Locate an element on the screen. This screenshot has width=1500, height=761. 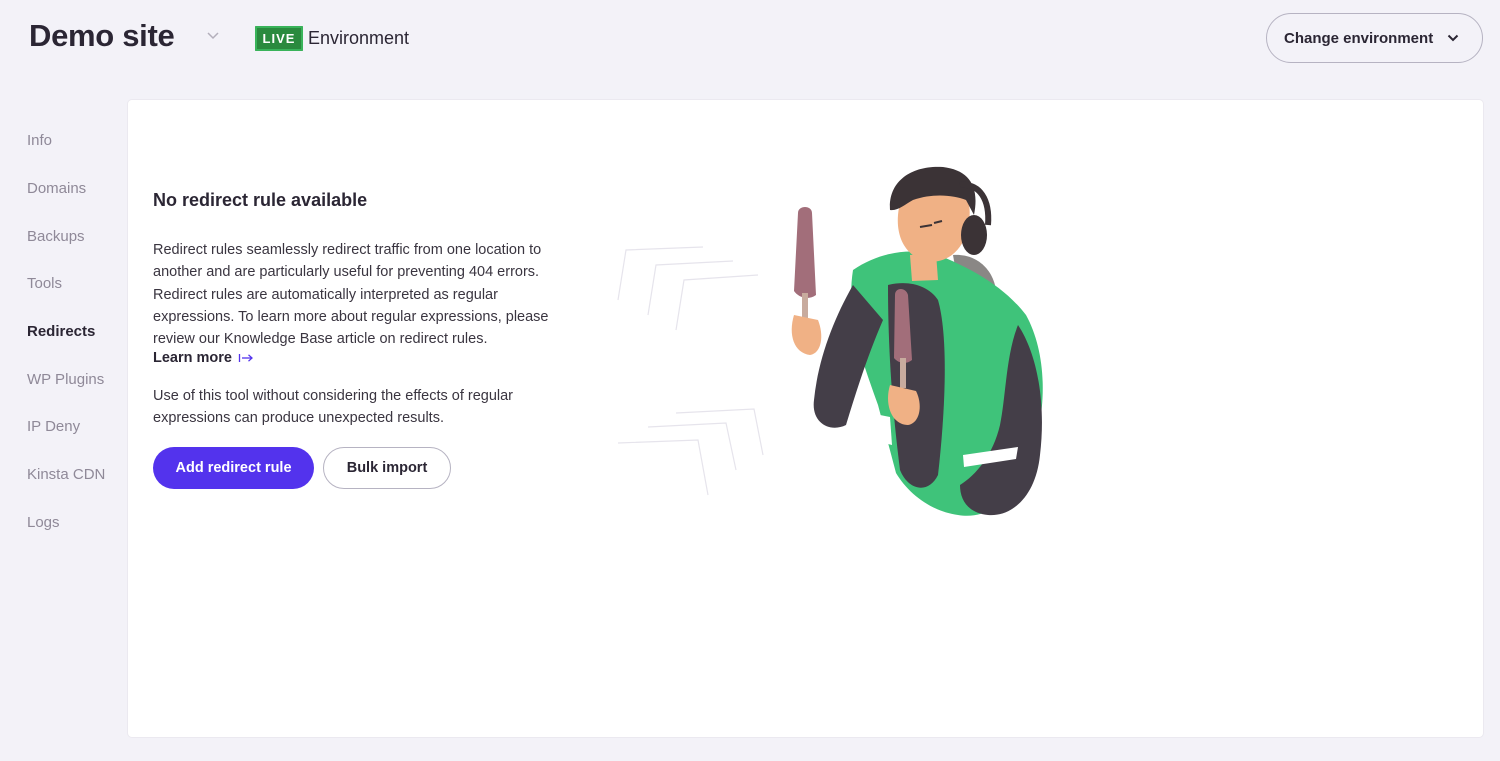
person-figure is located at coordinates (917, 341).